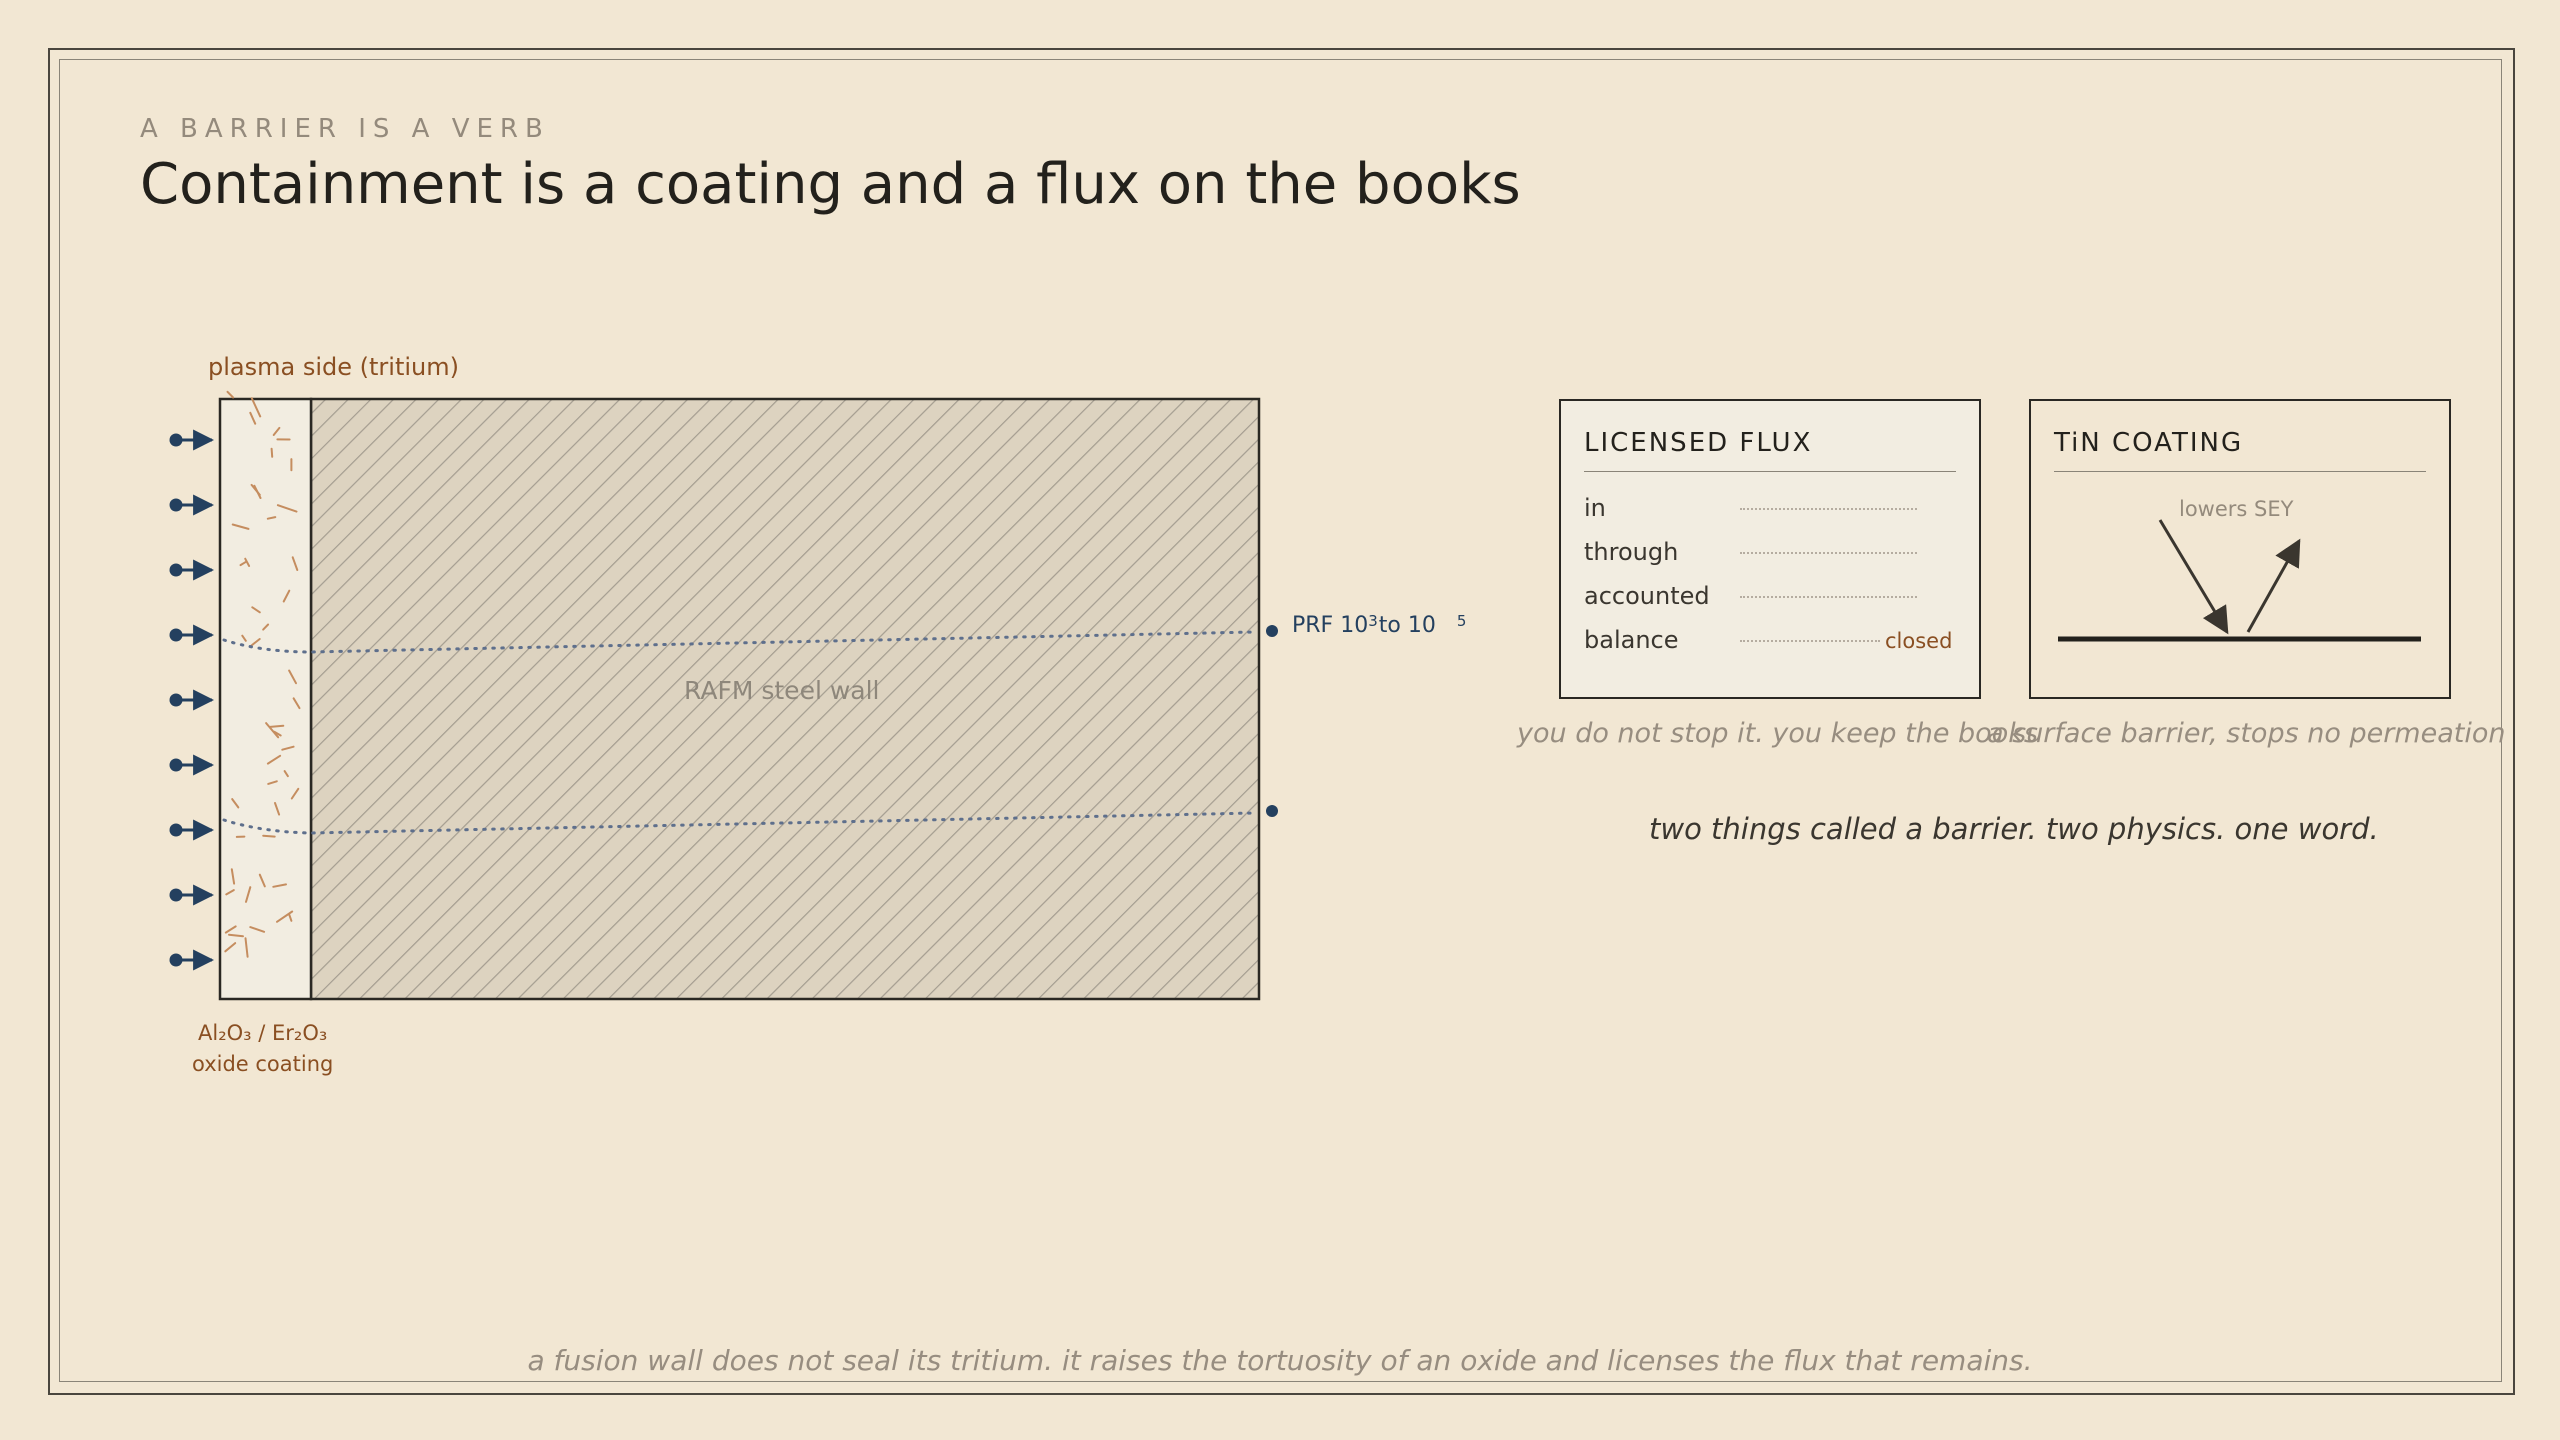  I want to click on flux-row-leader-in, so click(1828, 509).